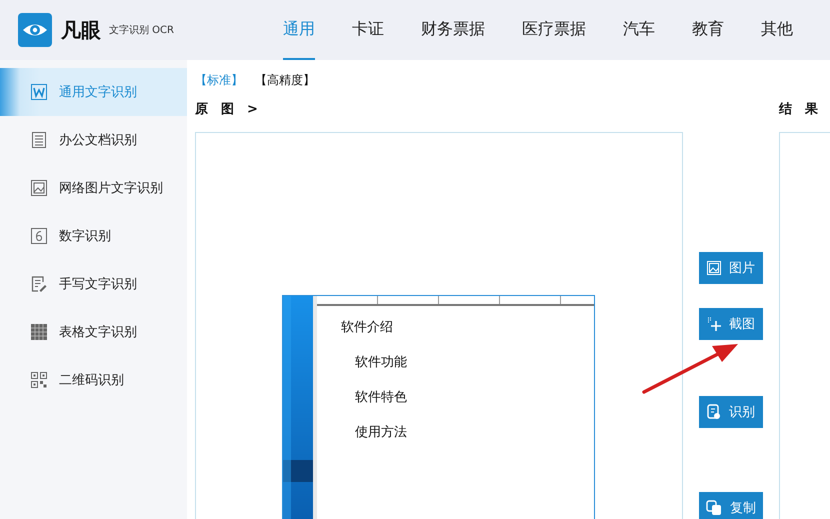 The width and height of the screenshot is (830, 519). I want to click on sidebar-item: 二维码识别, so click(93, 380).